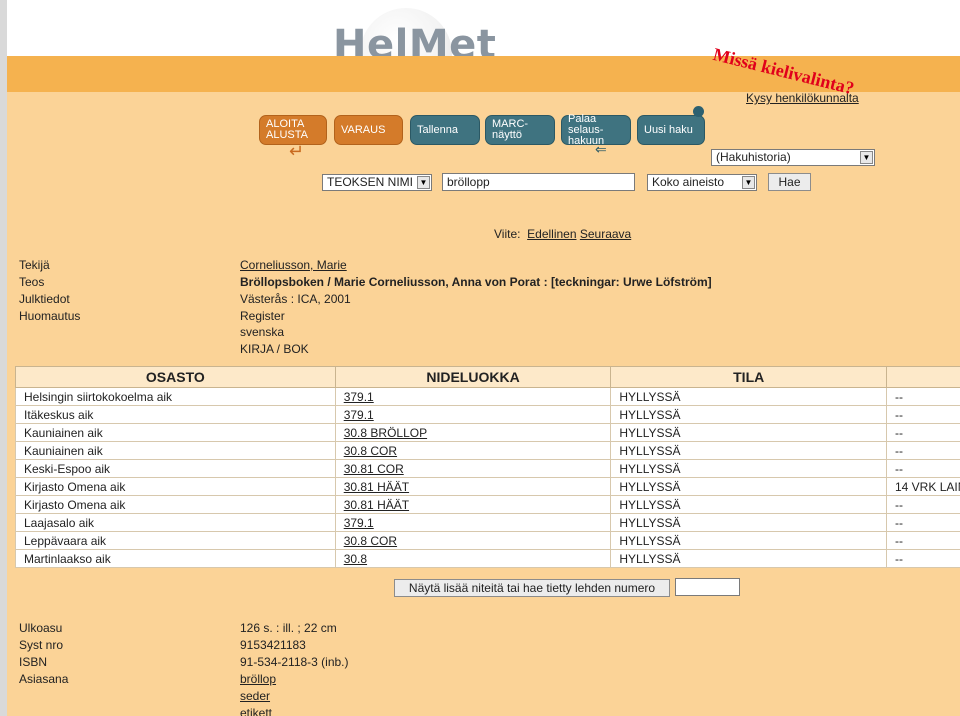 Image resolution: width=960 pixels, height=716 pixels. What do you see at coordinates (507, 234) in the screenshot?
I see `nav-label: Viite:` at bounding box center [507, 234].